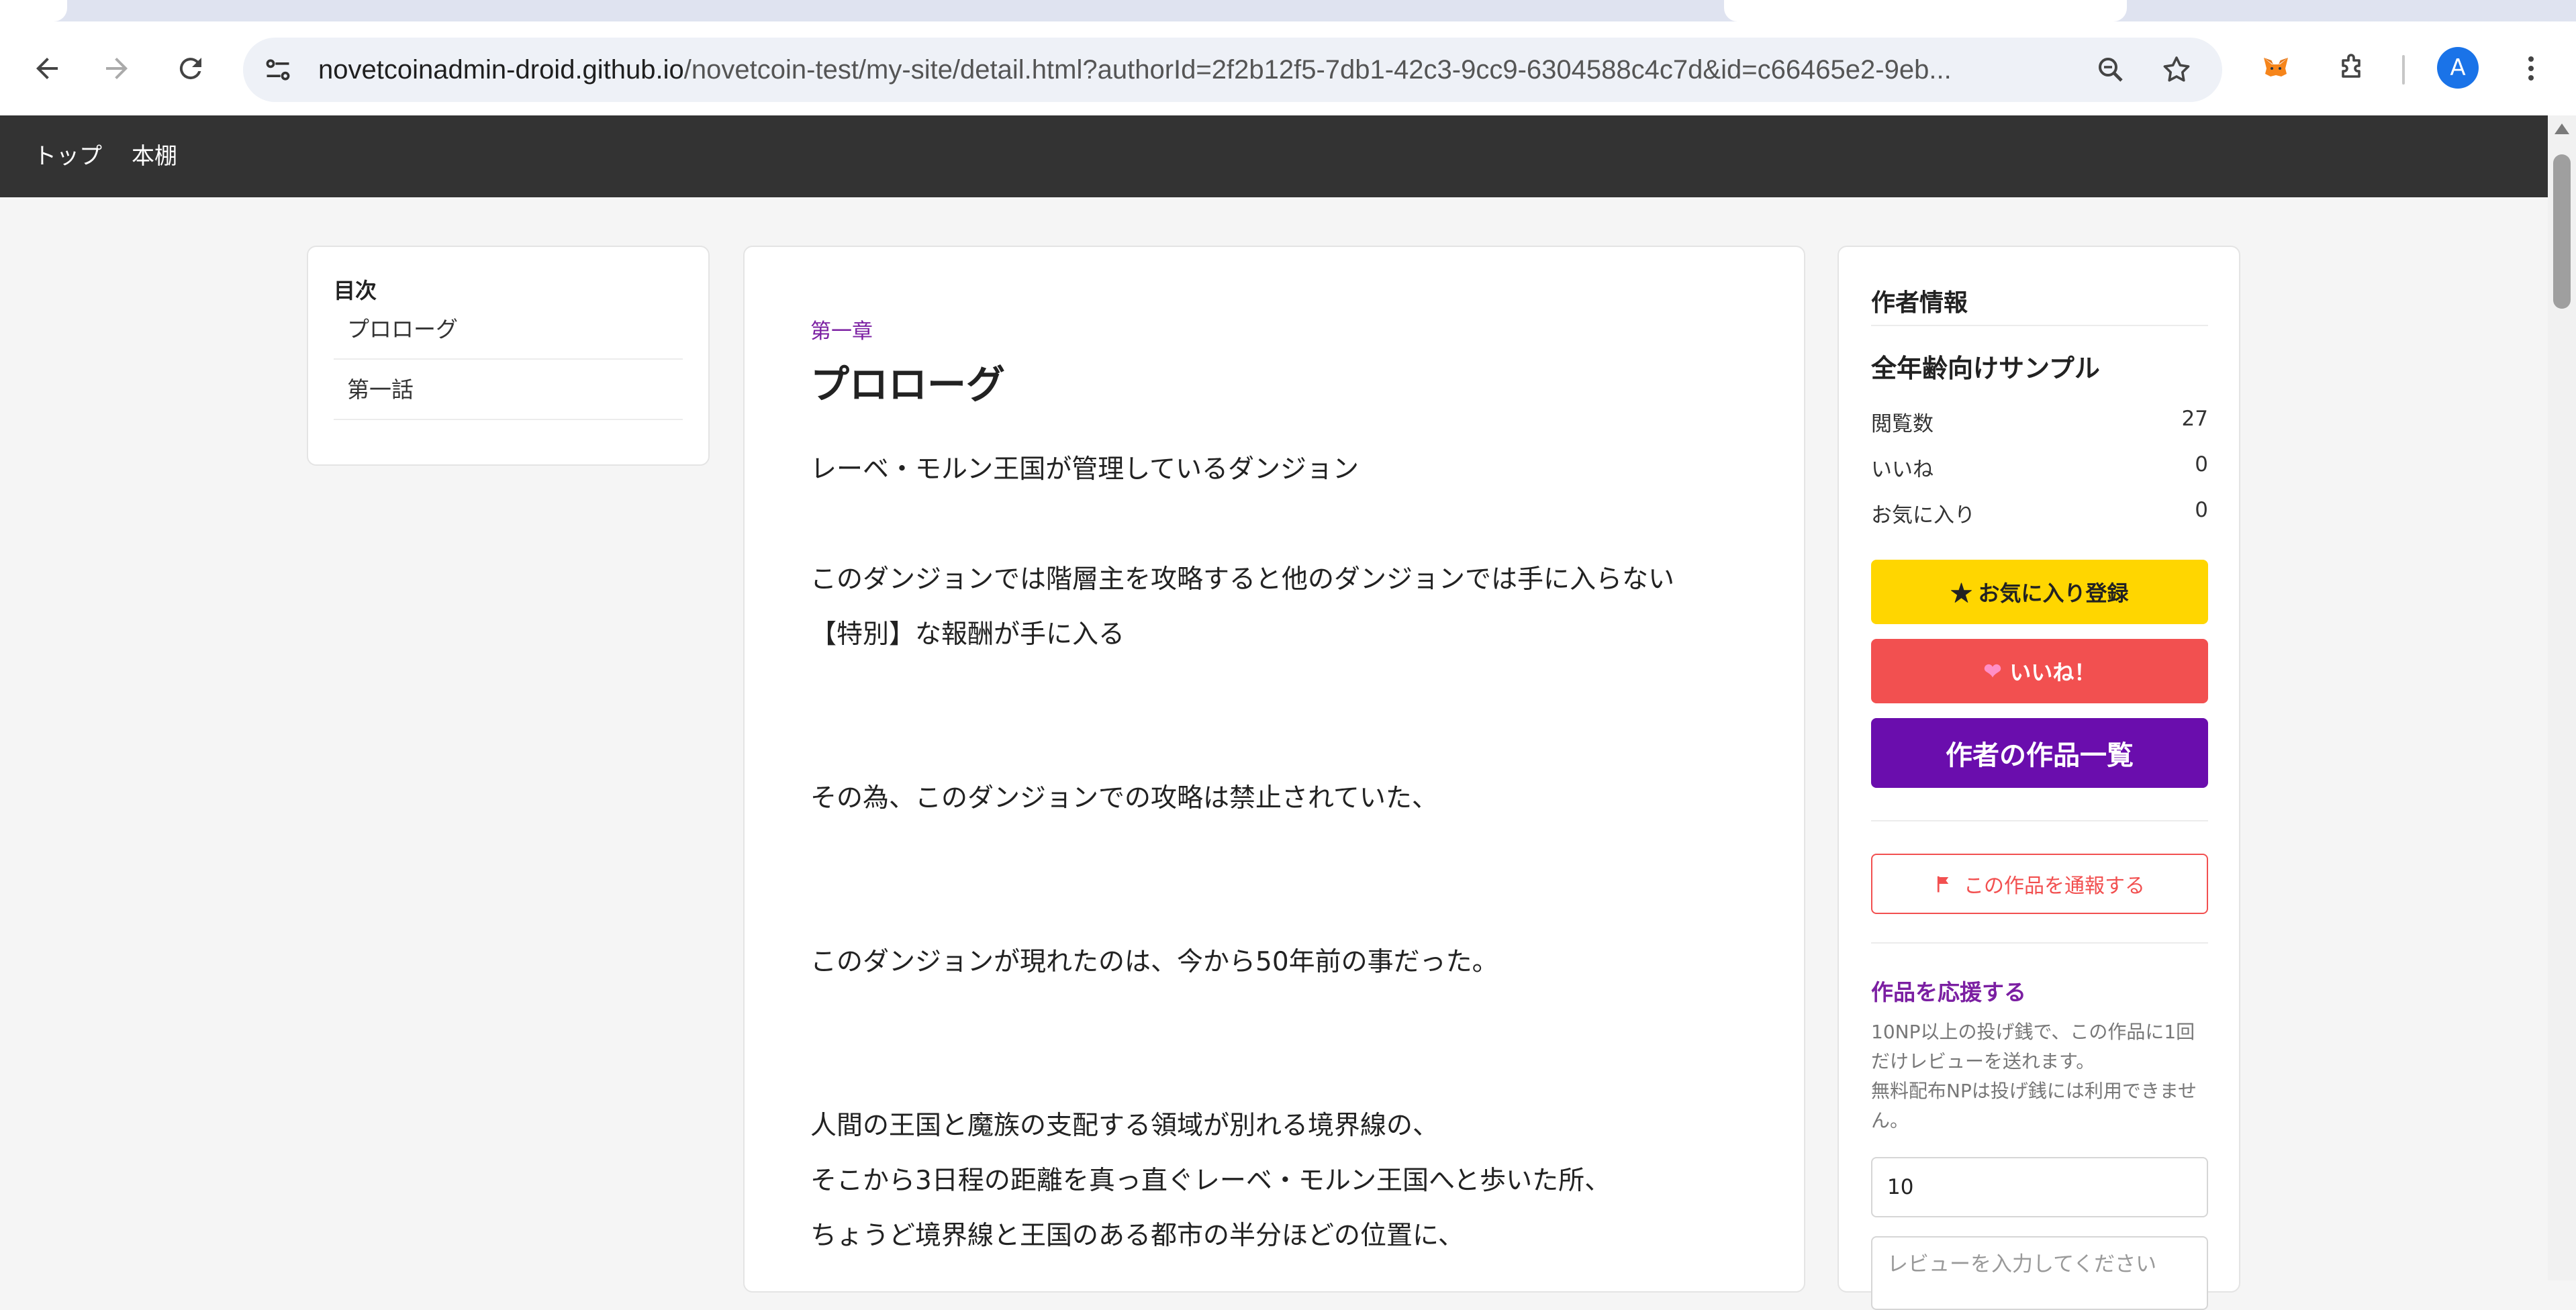 The image size is (2576, 1310). I want to click on browser-menu-button, so click(2531, 68).